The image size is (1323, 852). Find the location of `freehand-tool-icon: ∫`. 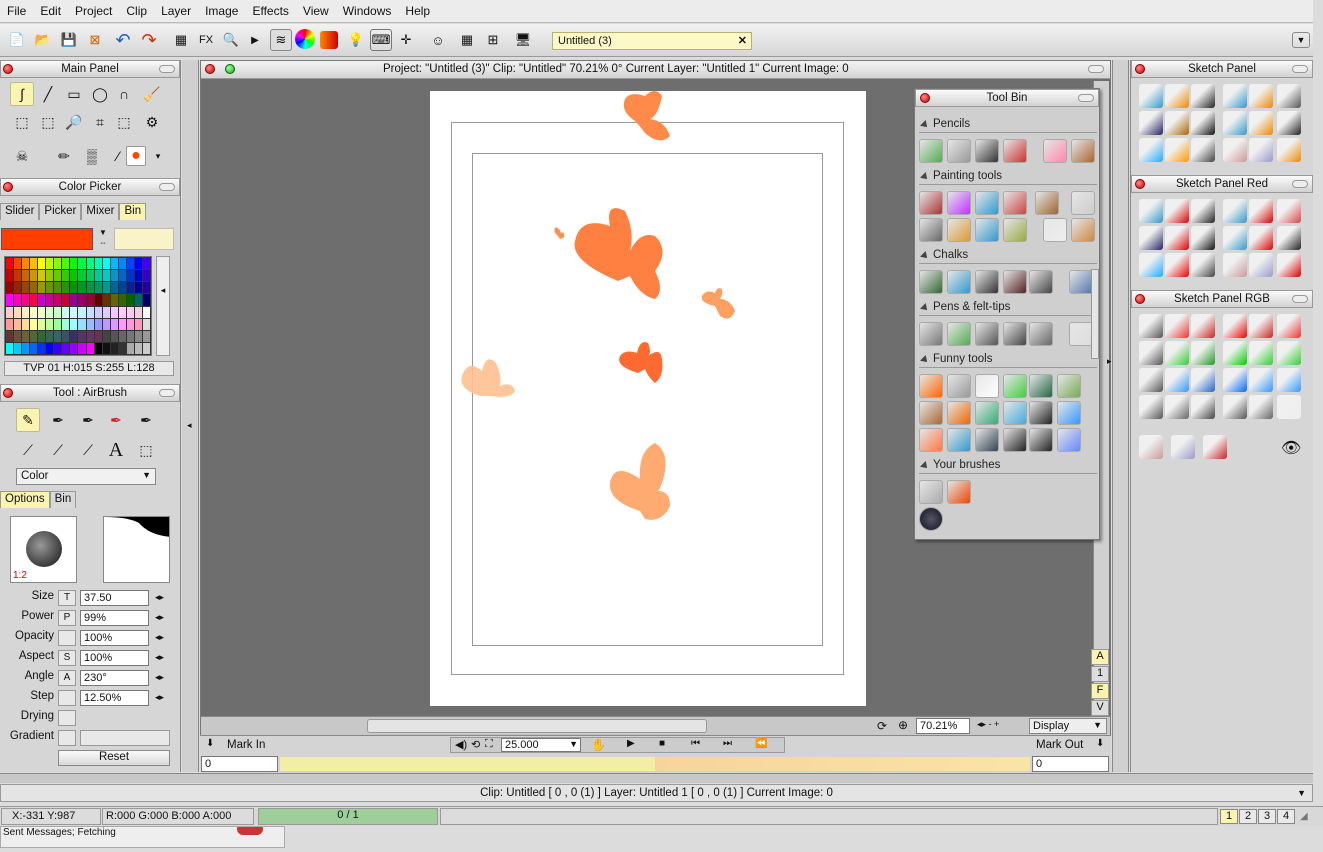

freehand-tool-icon: ∫ is located at coordinates (22, 94).